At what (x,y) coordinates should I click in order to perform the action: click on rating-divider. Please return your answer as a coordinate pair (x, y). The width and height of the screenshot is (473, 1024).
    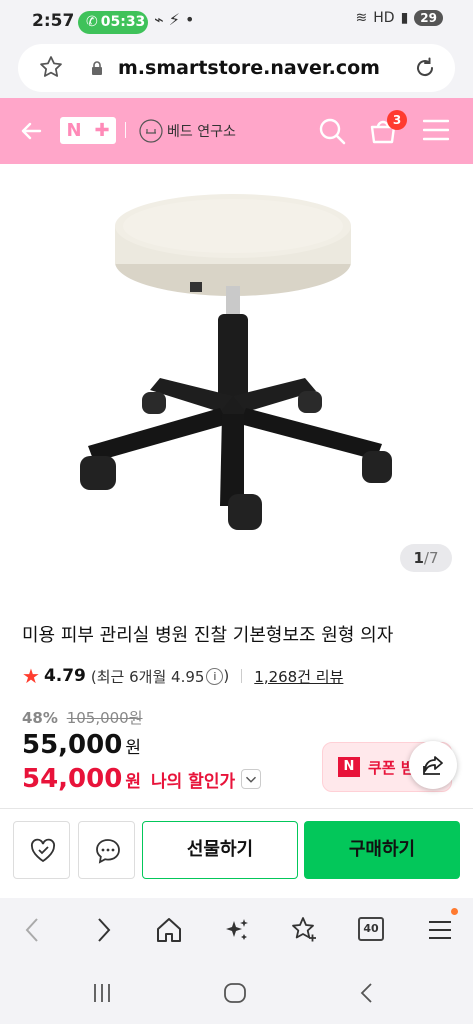
    Looking at the image, I should click on (242, 676).